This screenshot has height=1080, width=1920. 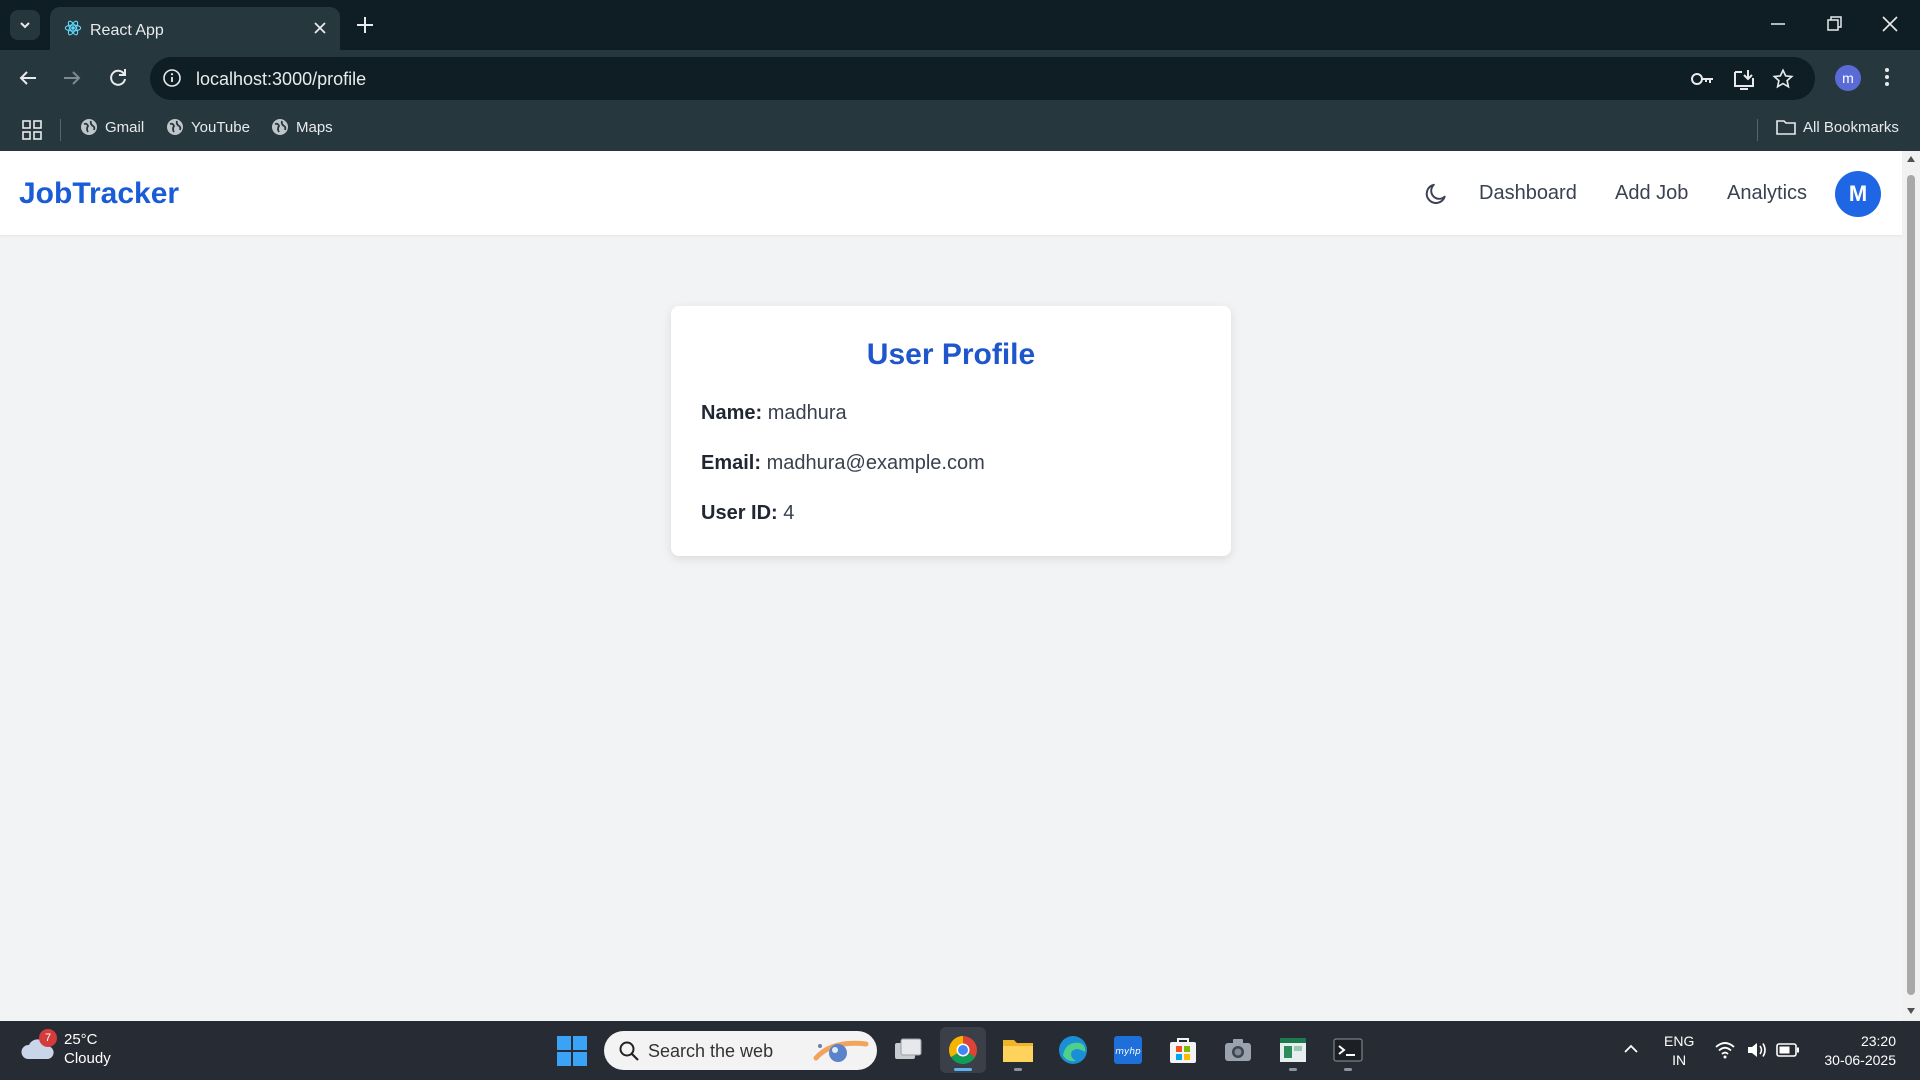 I want to click on clock-date: 30-06-2025, so click(x=1860, y=1060).